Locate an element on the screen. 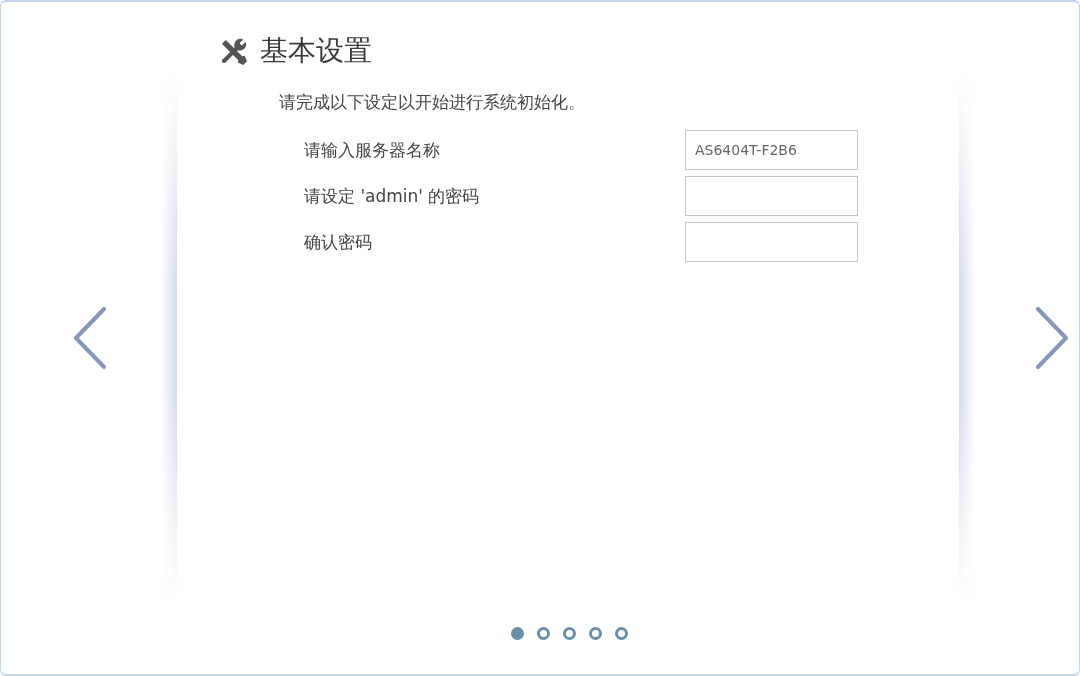  page-title: 基本设置 is located at coordinates (316, 51).